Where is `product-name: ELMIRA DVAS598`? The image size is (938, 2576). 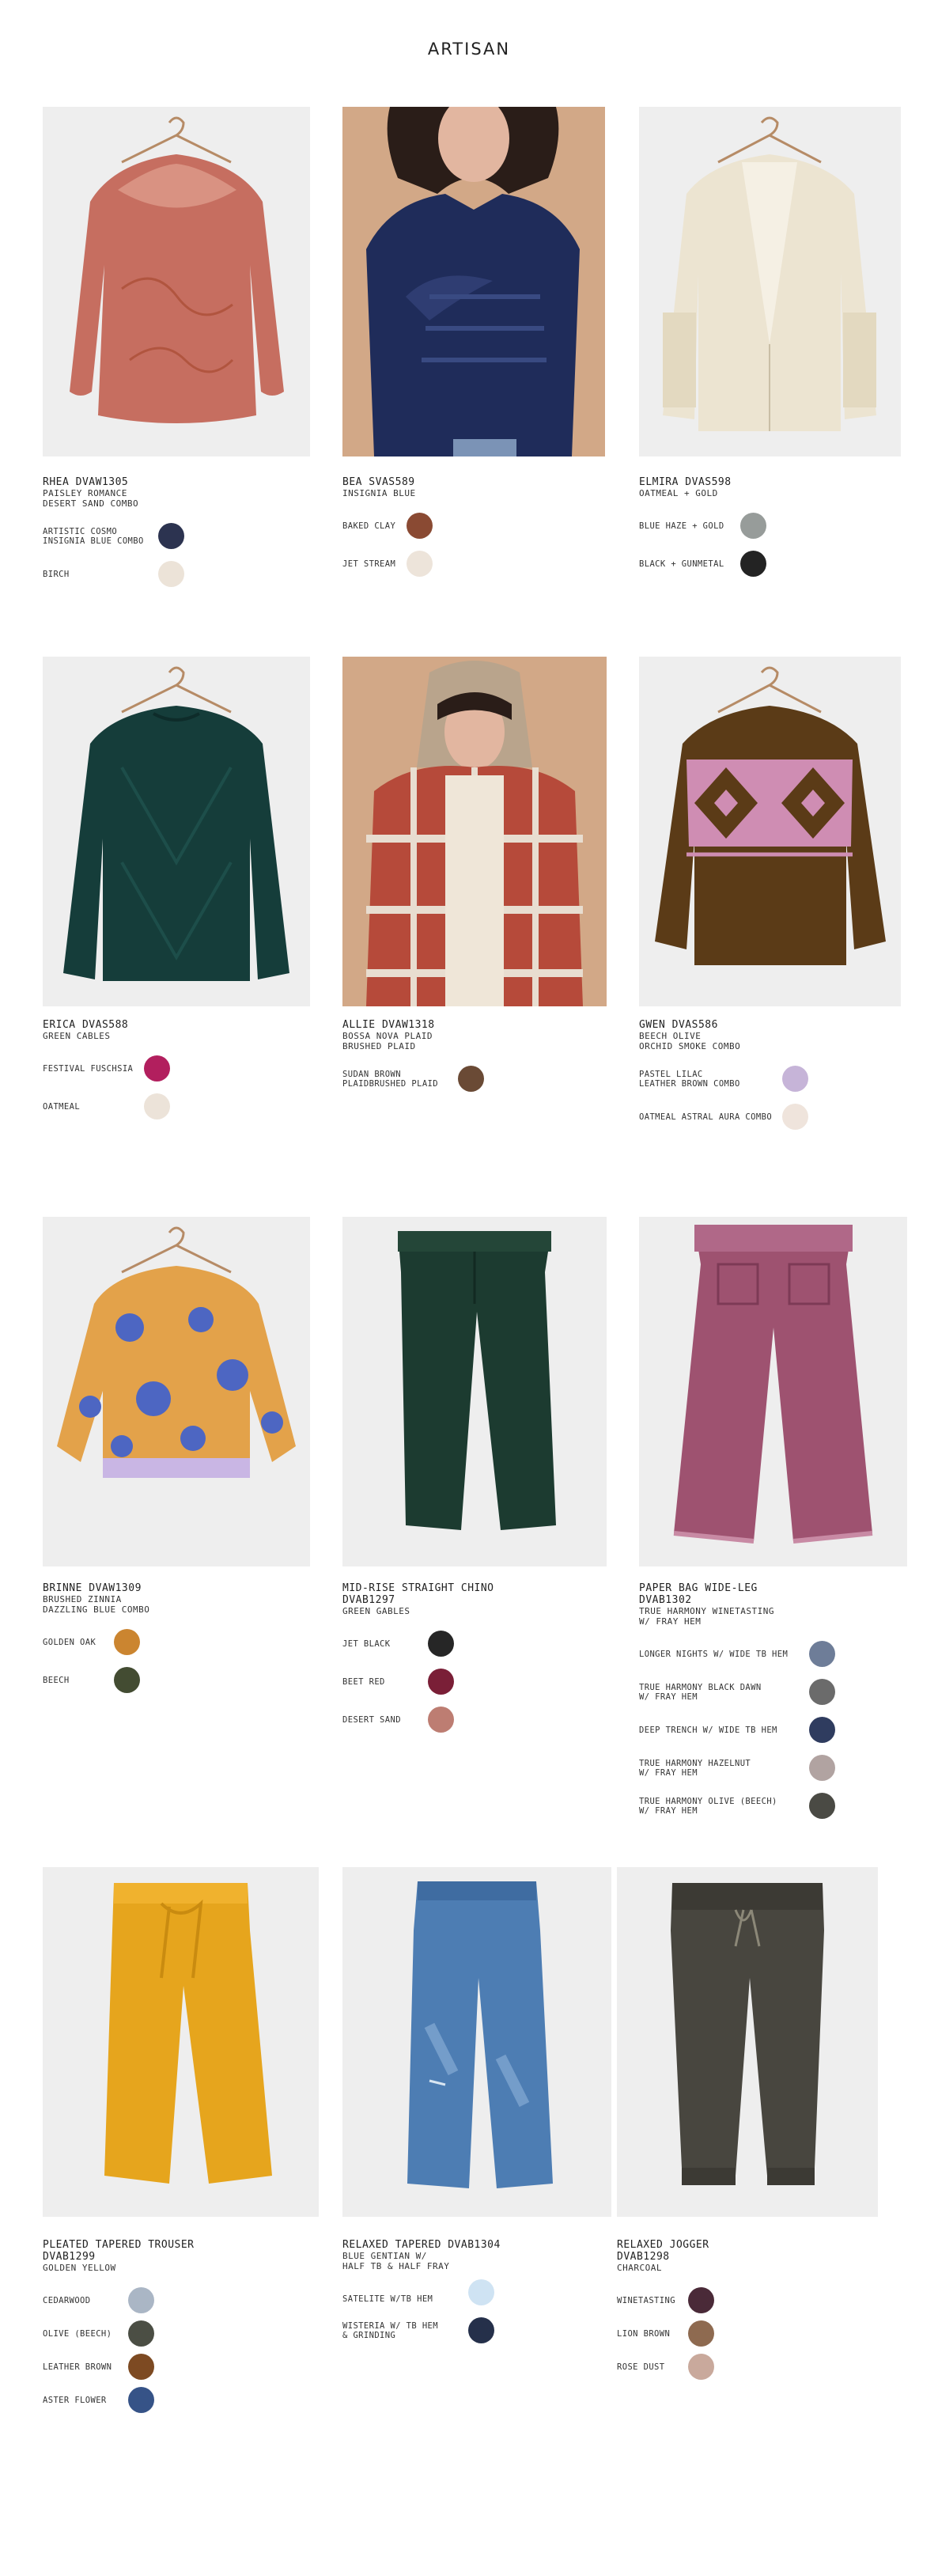
product-name: ELMIRA DVAS598 is located at coordinates (773, 482).